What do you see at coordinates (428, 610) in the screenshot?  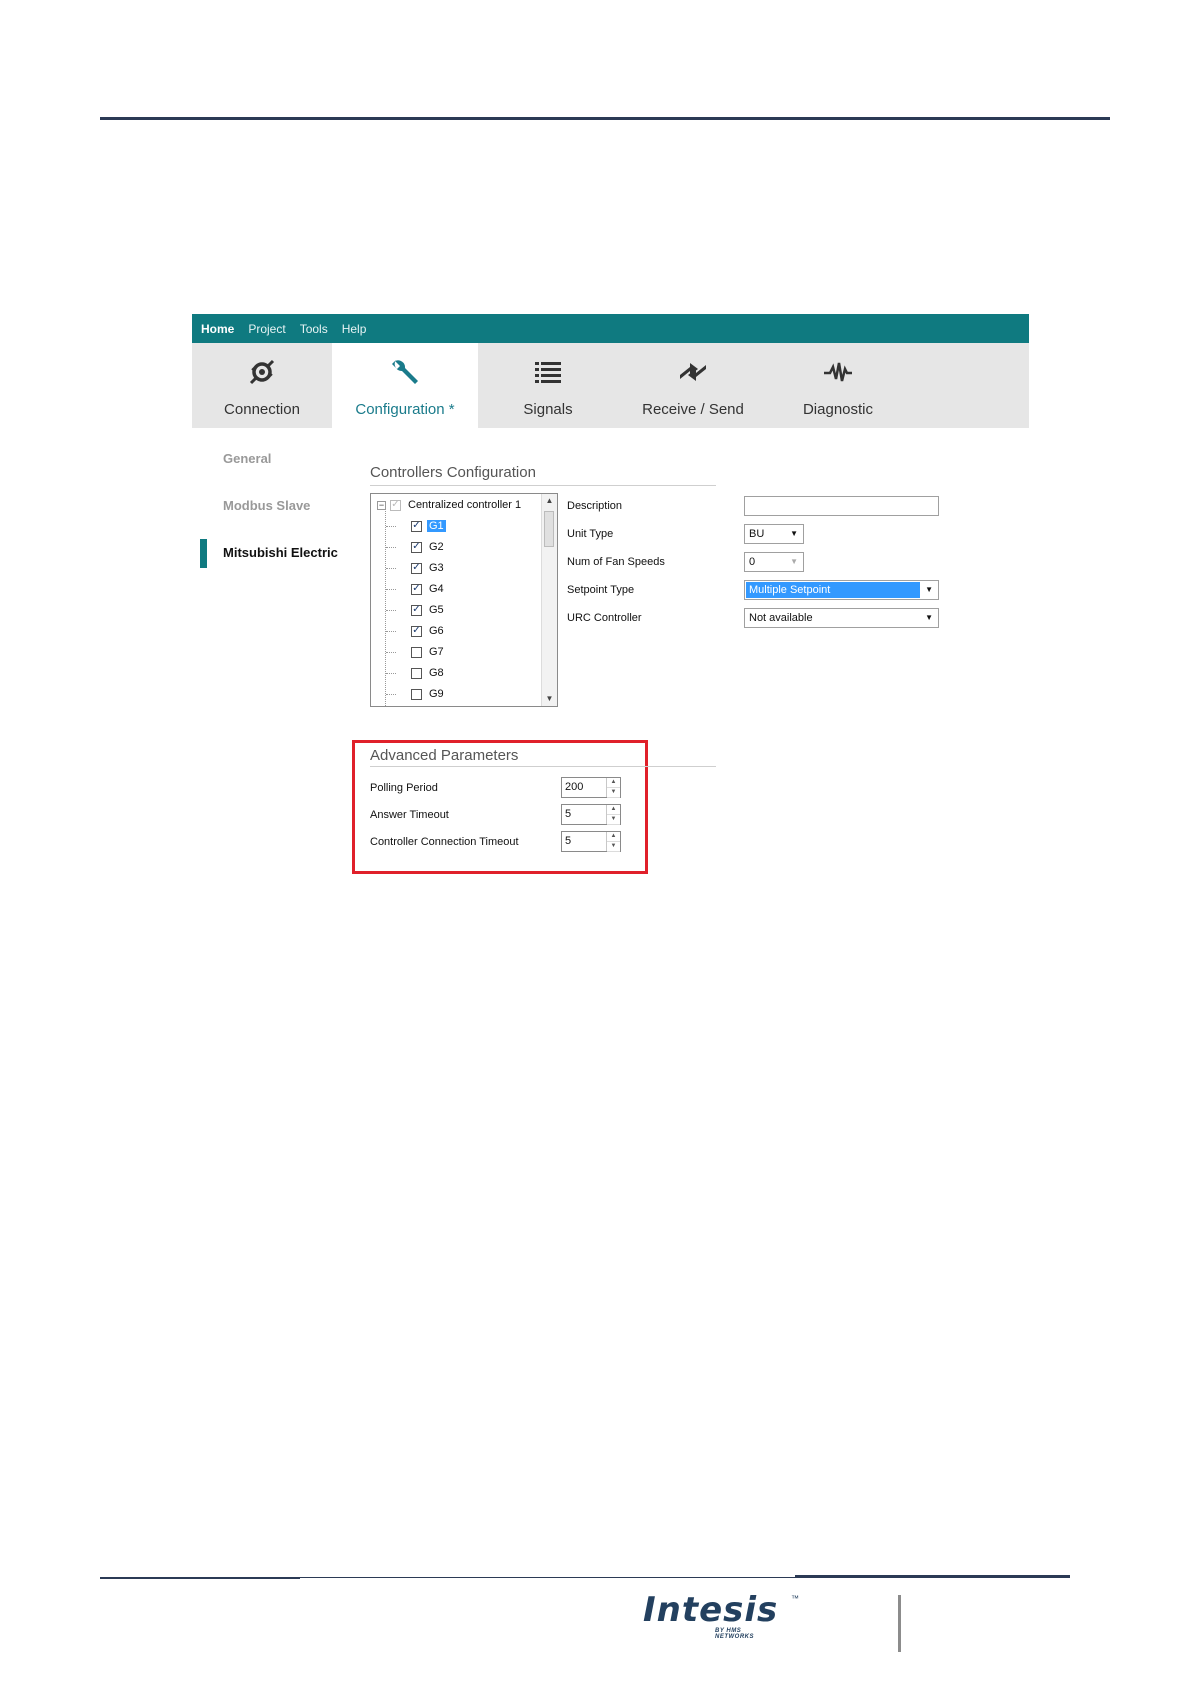 I see `tree-group-g5: ✓ G5` at bounding box center [428, 610].